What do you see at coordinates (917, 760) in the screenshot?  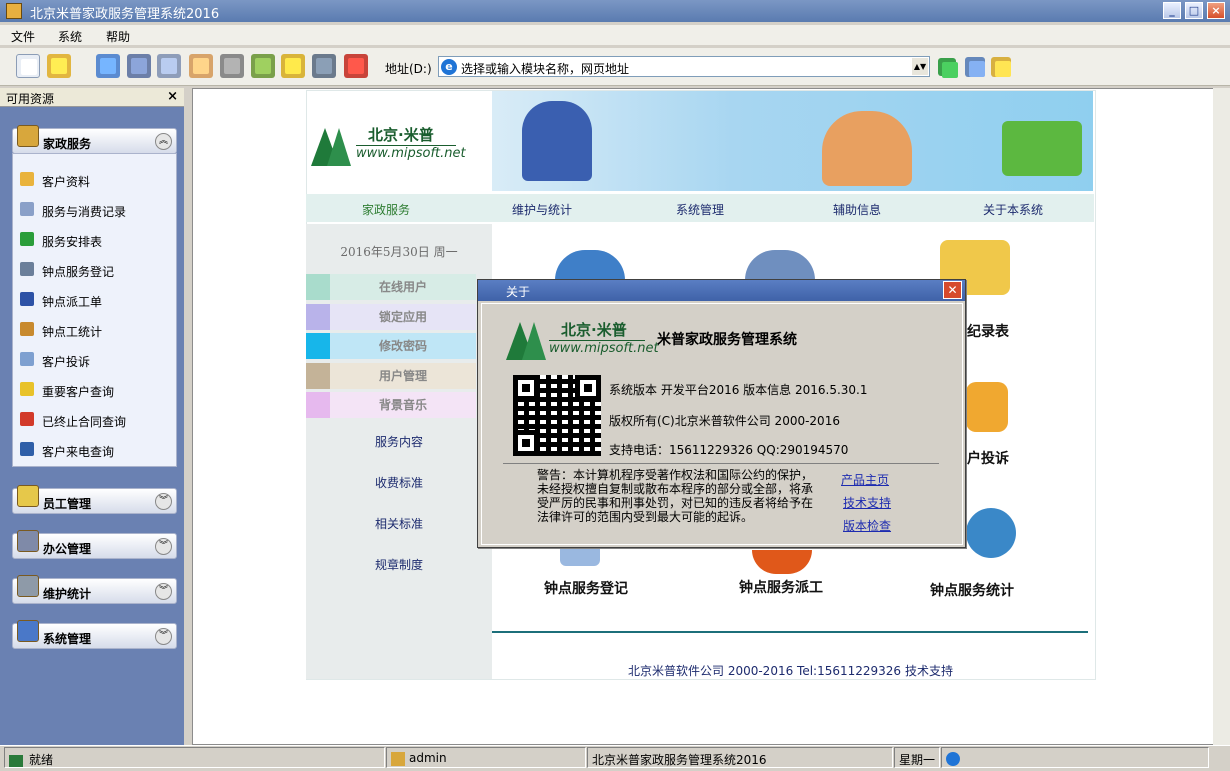 I see `status-day: 星期一` at bounding box center [917, 760].